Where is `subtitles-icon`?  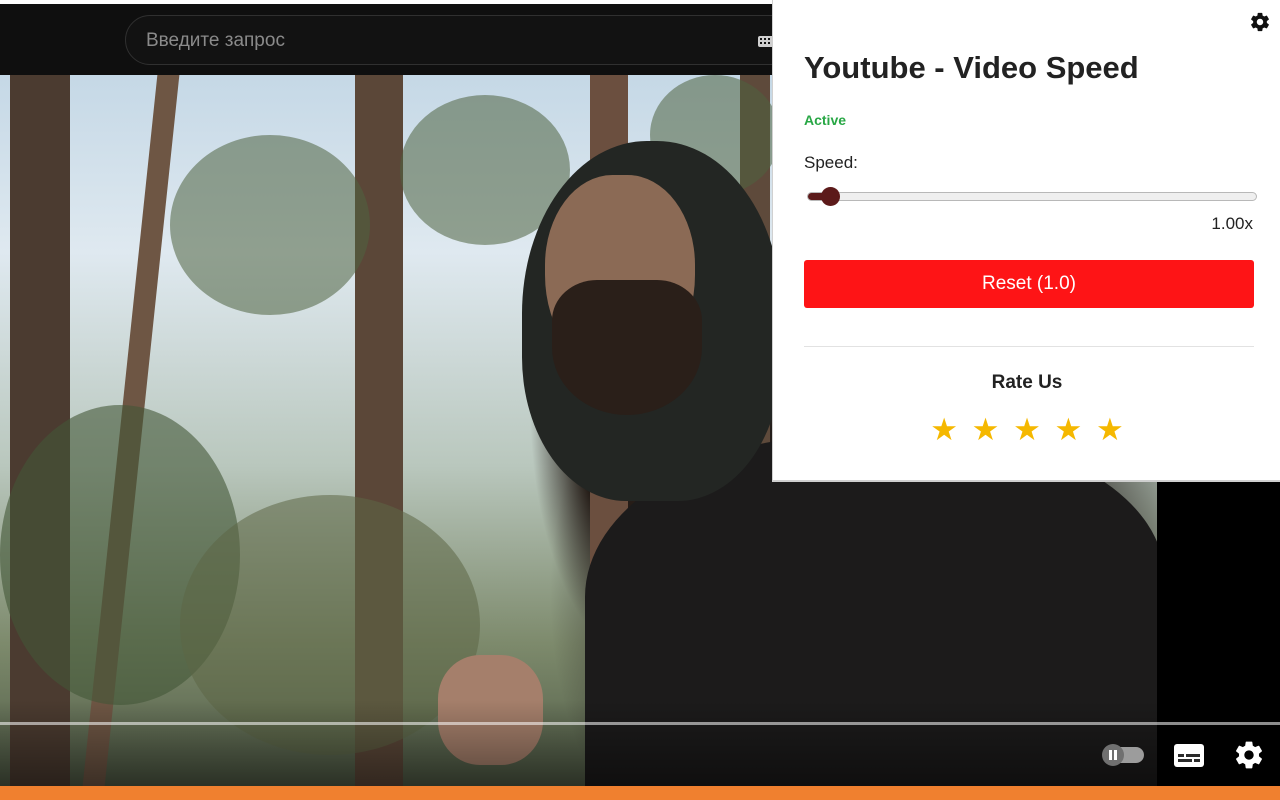 subtitles-icon is located at coordinates (1189, 755).